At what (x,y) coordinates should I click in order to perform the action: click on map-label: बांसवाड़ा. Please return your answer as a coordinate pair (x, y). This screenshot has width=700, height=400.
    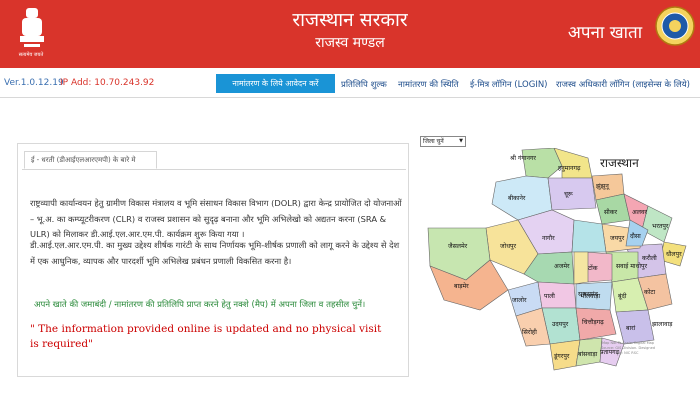
    Looking at the image, I should click on (588, 354).